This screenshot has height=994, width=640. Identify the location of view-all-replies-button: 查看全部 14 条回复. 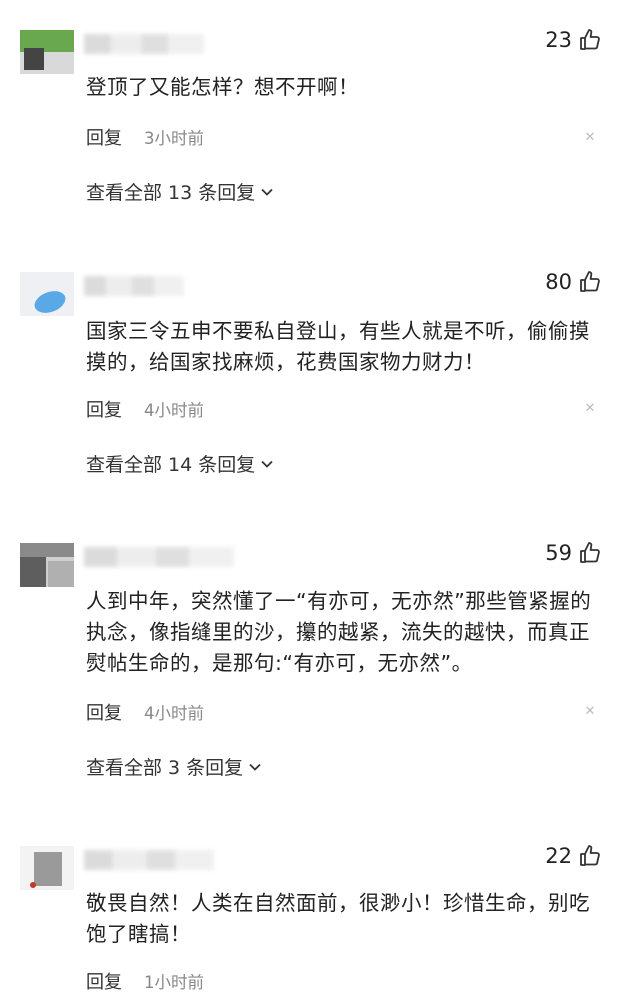
(180, 463).